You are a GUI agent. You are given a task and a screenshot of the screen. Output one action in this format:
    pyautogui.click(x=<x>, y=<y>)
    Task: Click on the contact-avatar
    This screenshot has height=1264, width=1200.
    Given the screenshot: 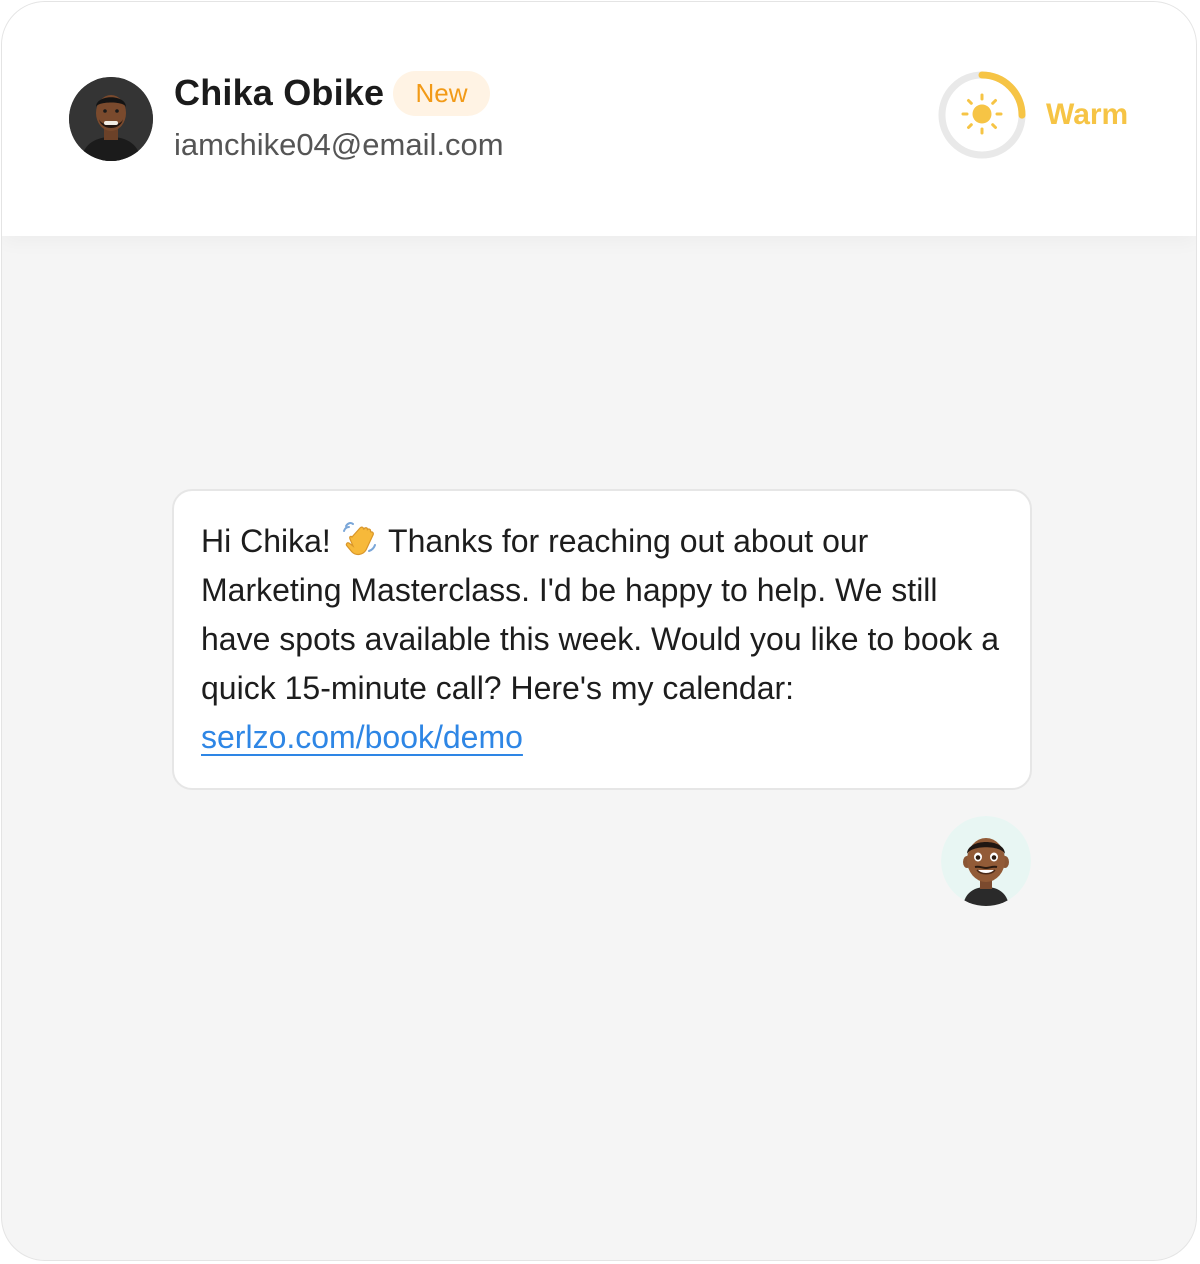 What is the action you would take?
    pyautogui.click(x=111, y=119)
    